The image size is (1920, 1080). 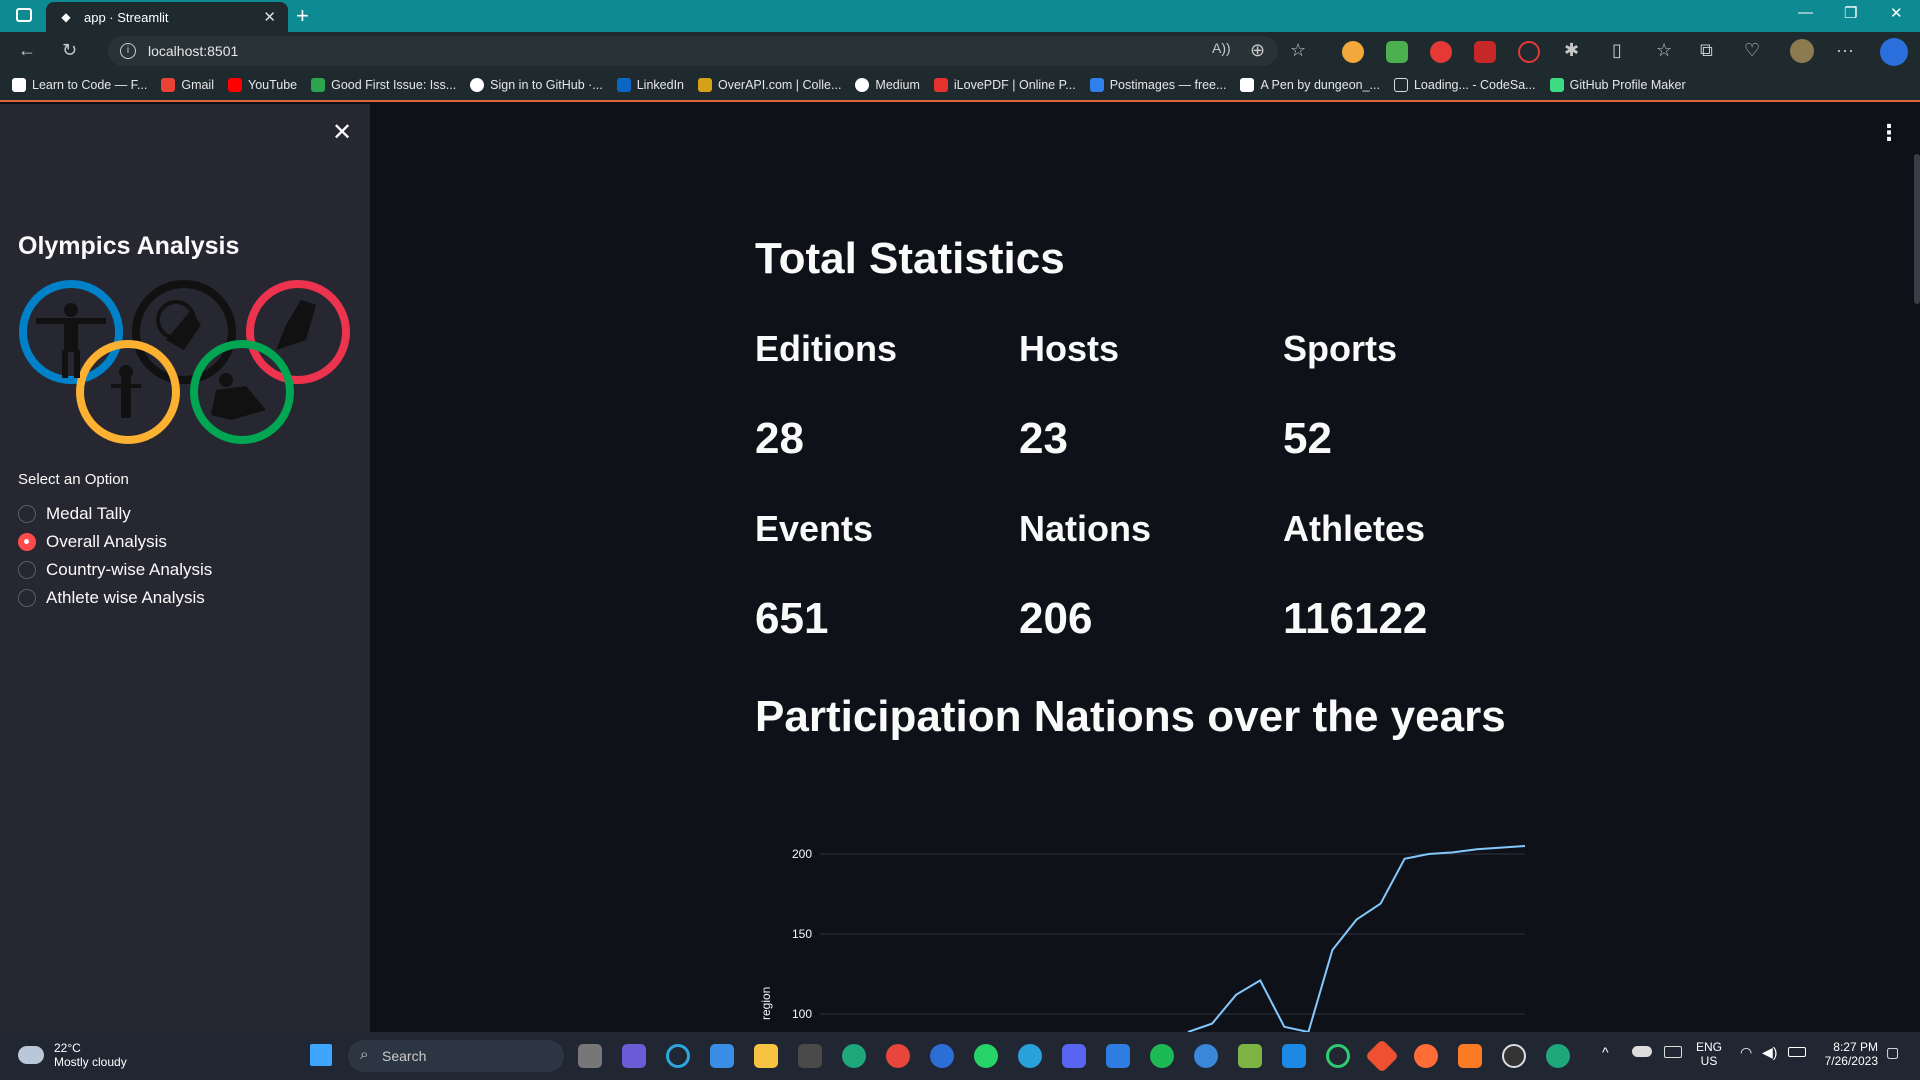 I want to click on sidebar-toggle-icon, so click(x=24, y=15).